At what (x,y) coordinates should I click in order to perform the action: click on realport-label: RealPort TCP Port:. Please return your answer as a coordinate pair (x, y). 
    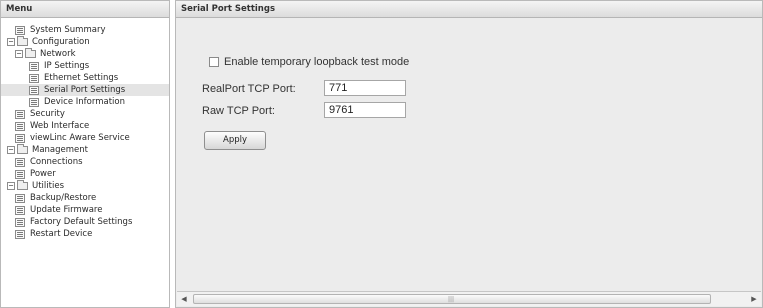
    Looking at the image, I should click on (249, 89).